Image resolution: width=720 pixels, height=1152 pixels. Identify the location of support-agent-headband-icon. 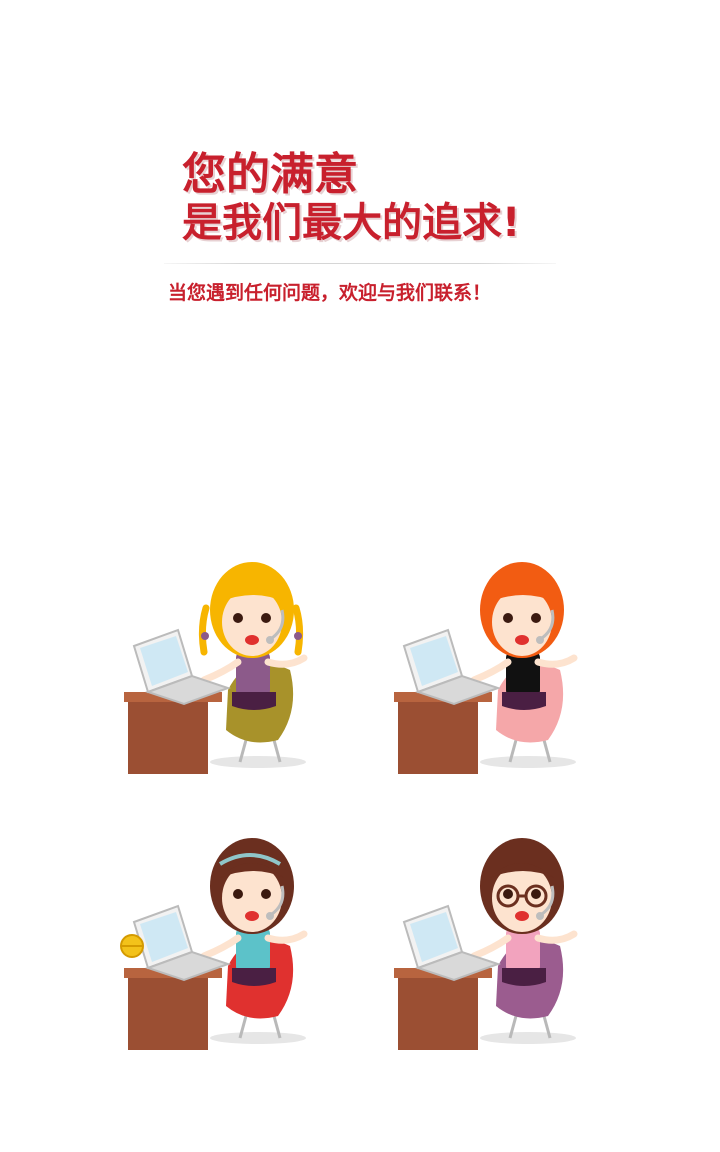
(218, 941).